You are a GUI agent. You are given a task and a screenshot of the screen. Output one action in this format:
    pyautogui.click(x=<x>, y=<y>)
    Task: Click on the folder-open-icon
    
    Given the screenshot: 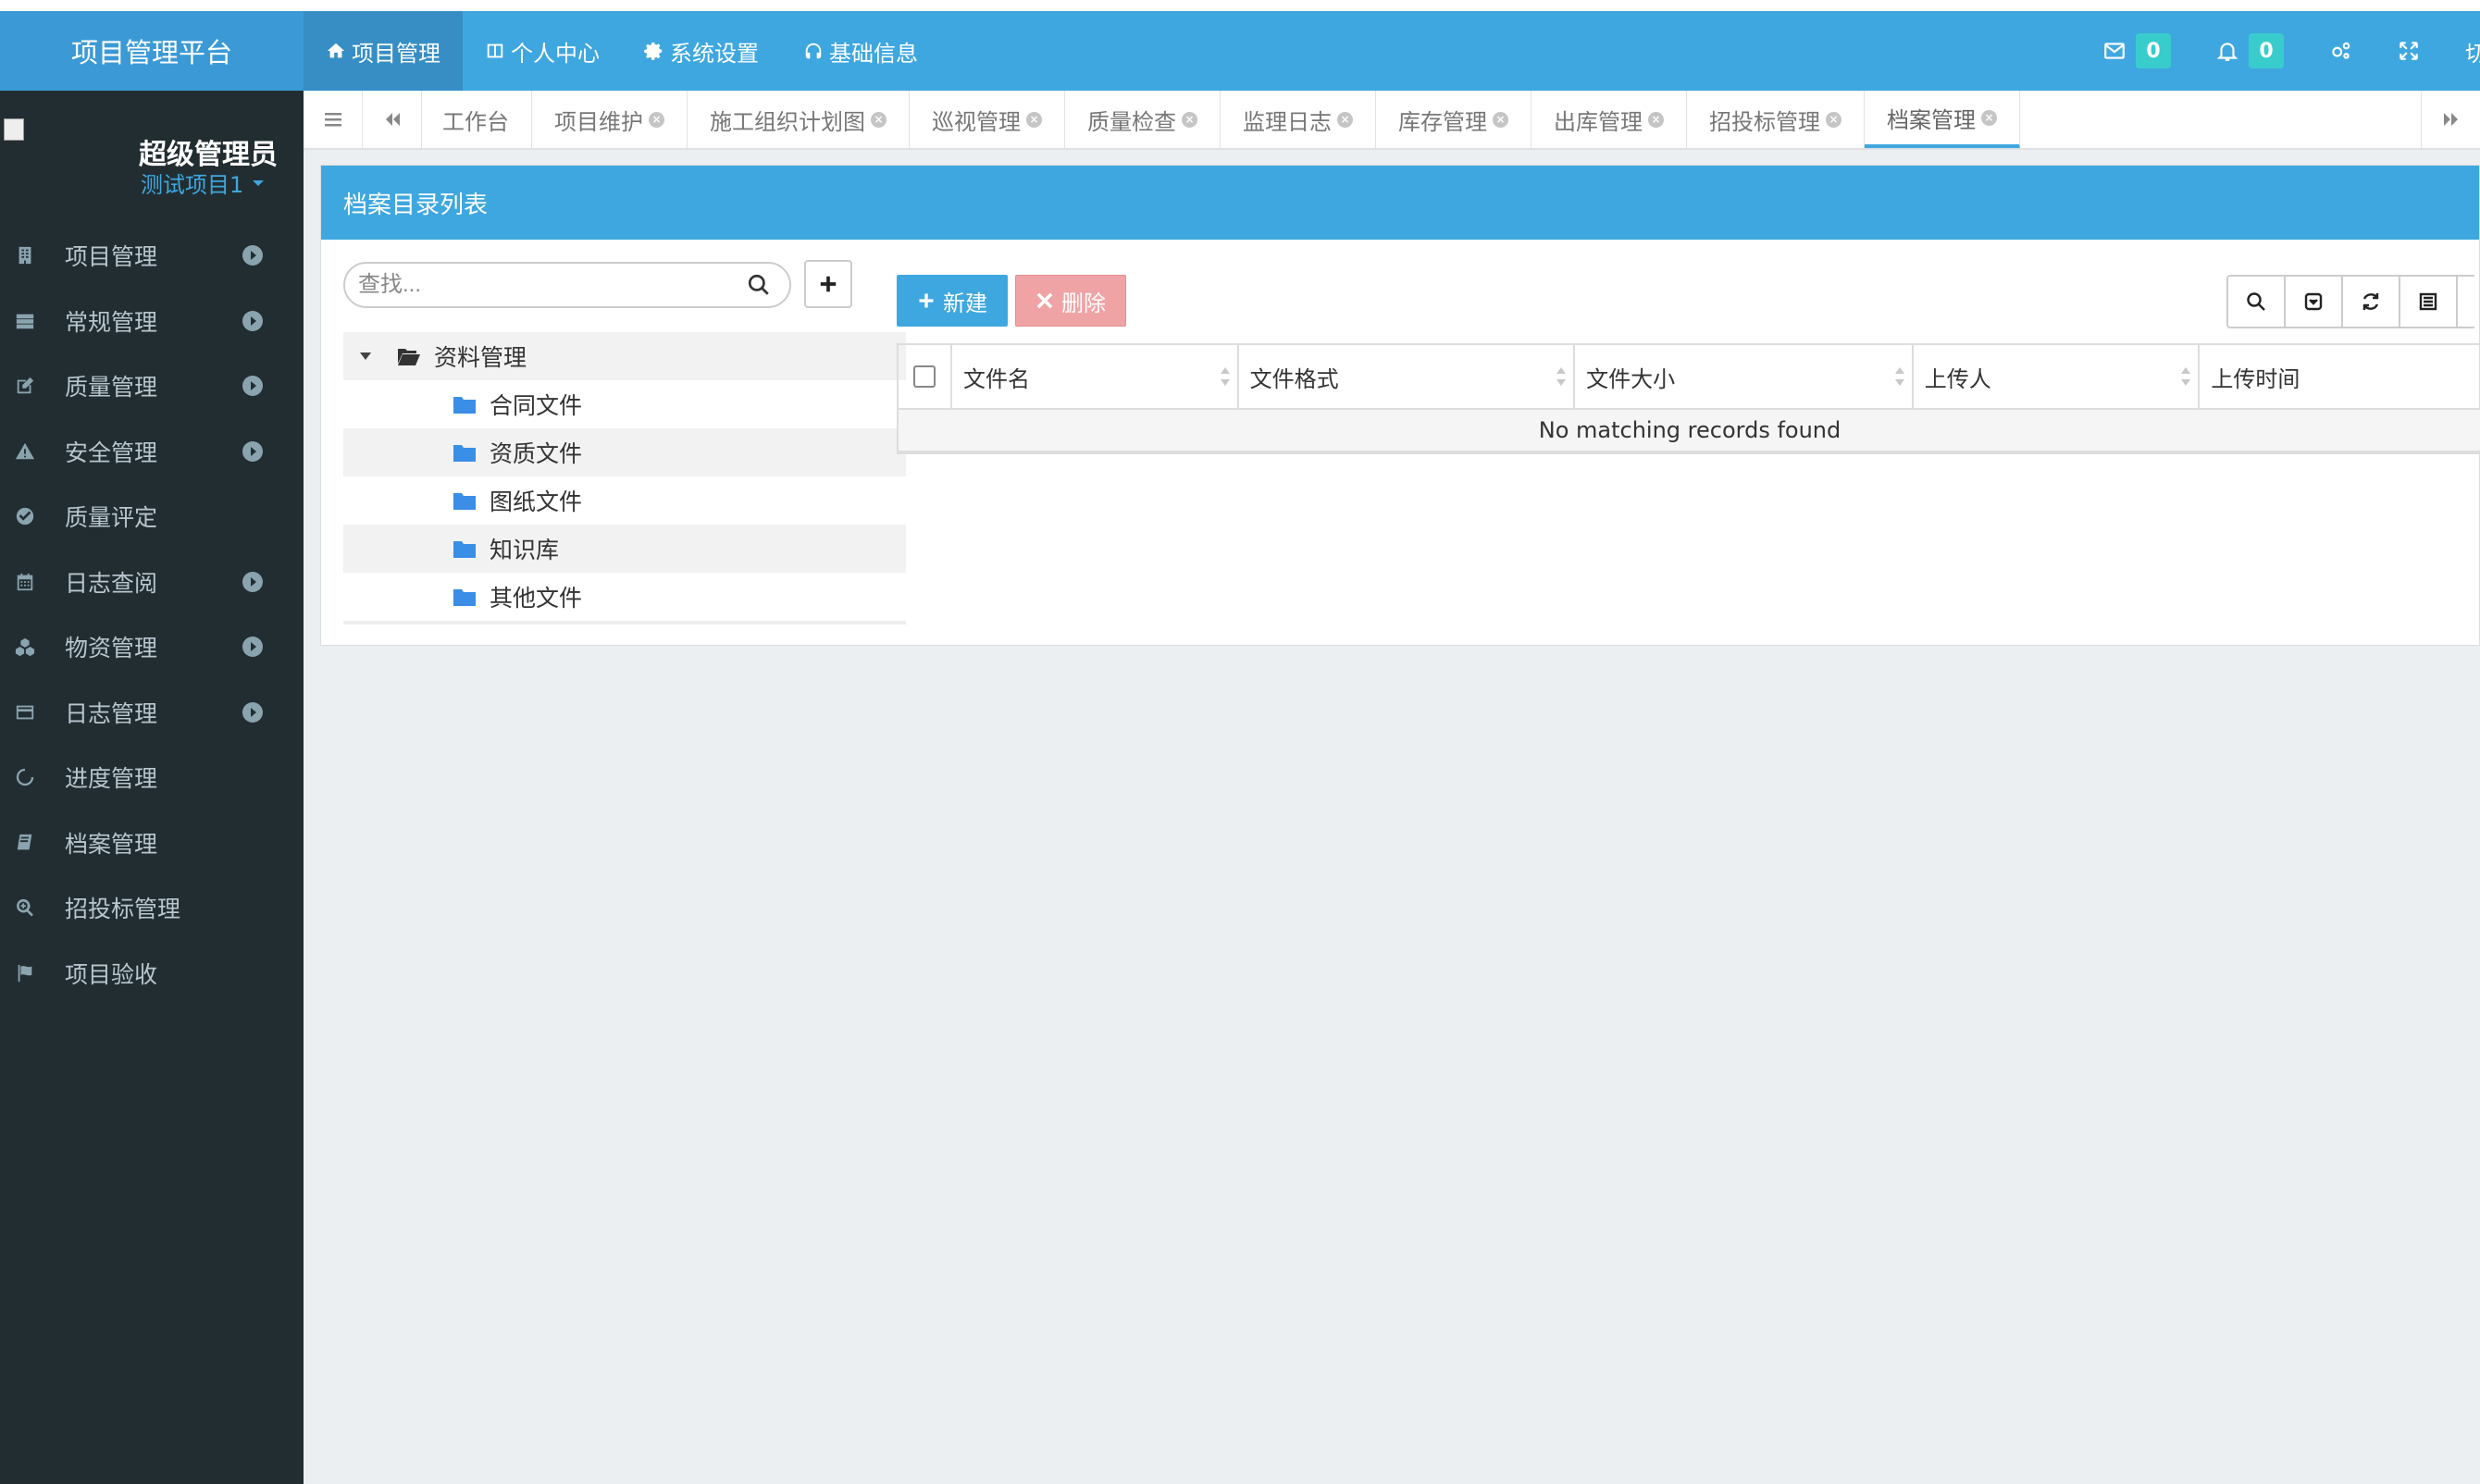 What is the action you would take?
    pyautogui.click(x=409, y=357)
    